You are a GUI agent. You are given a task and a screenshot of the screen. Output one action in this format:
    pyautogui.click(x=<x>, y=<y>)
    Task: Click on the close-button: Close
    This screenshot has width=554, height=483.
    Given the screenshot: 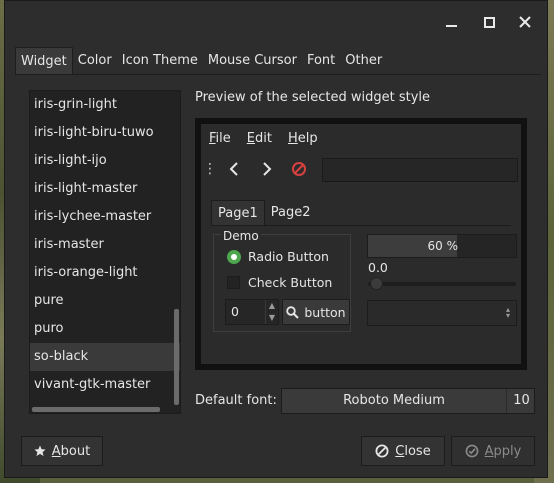 What is the action you would take?
    pyautogui.click(x=403, y=451)
    